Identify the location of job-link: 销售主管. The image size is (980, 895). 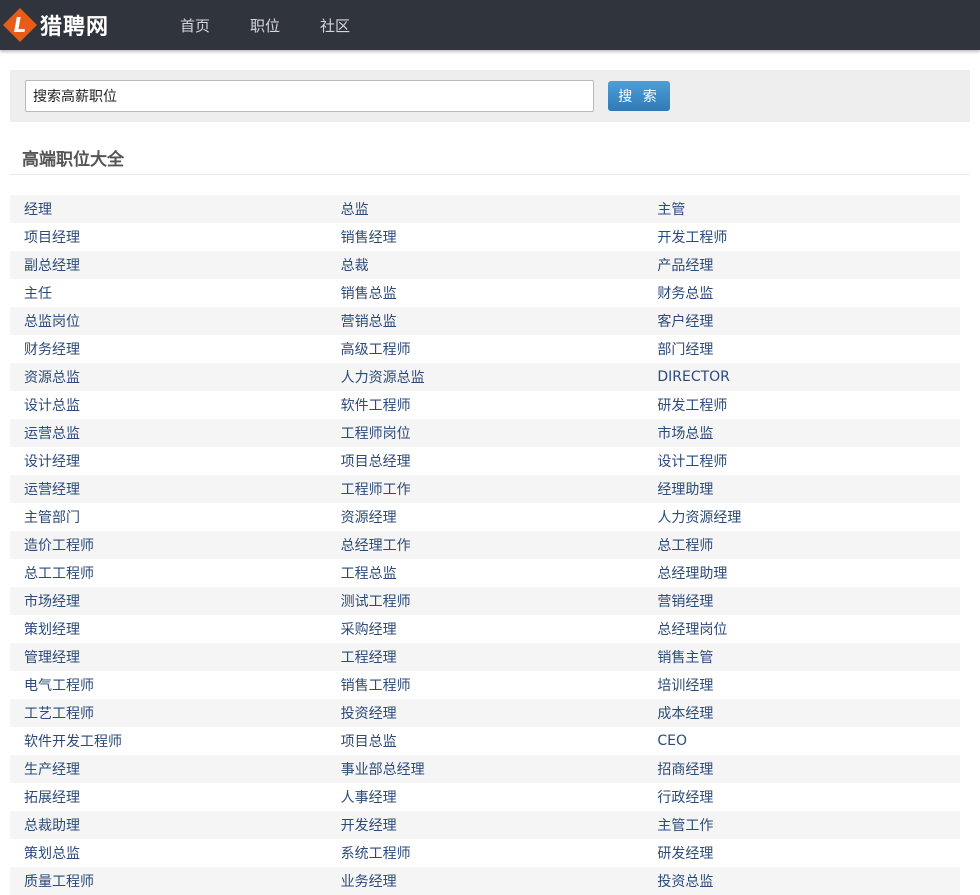
(801, 657).